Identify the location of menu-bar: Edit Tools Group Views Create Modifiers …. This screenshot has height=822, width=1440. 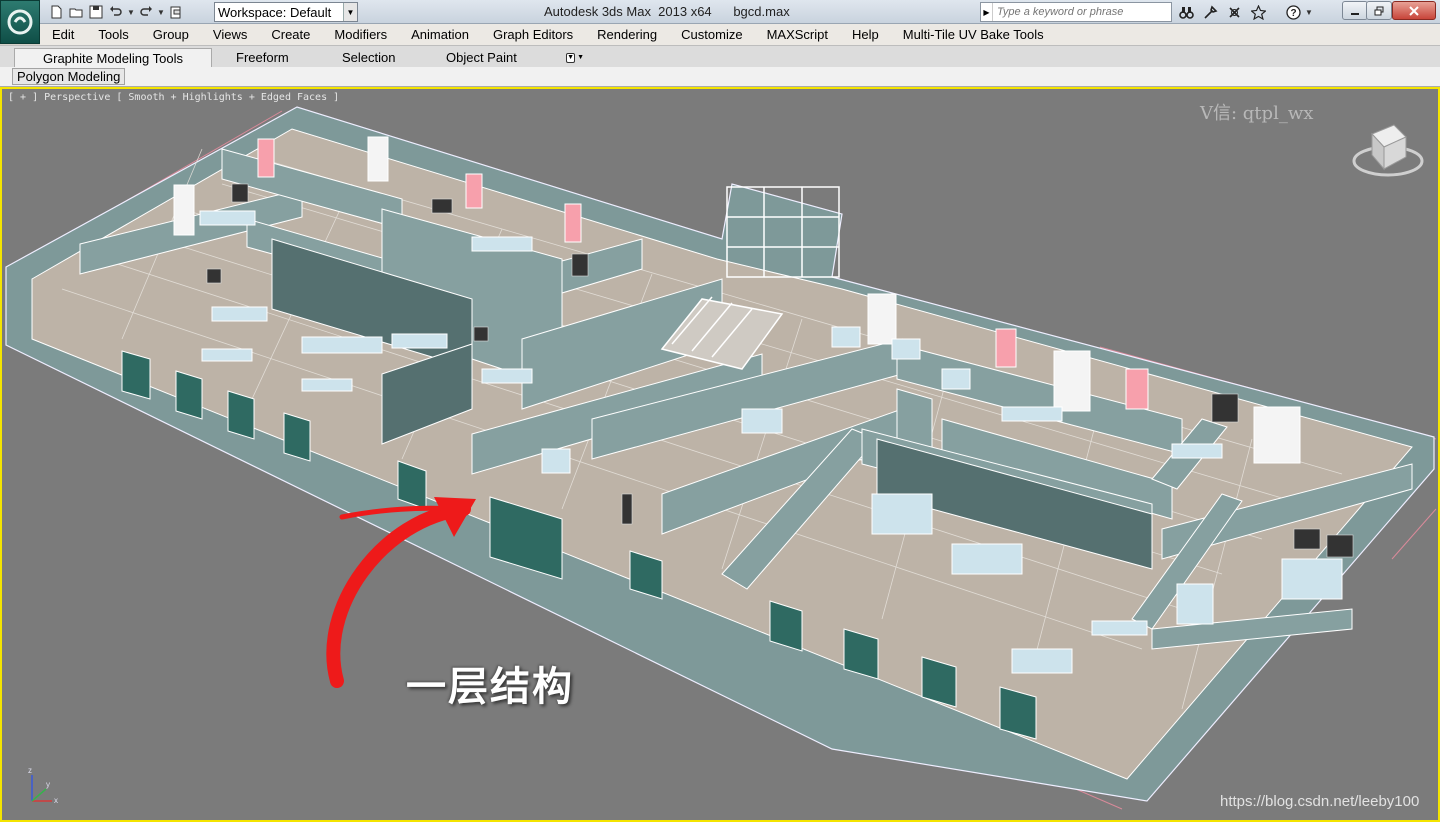
(740, 34).